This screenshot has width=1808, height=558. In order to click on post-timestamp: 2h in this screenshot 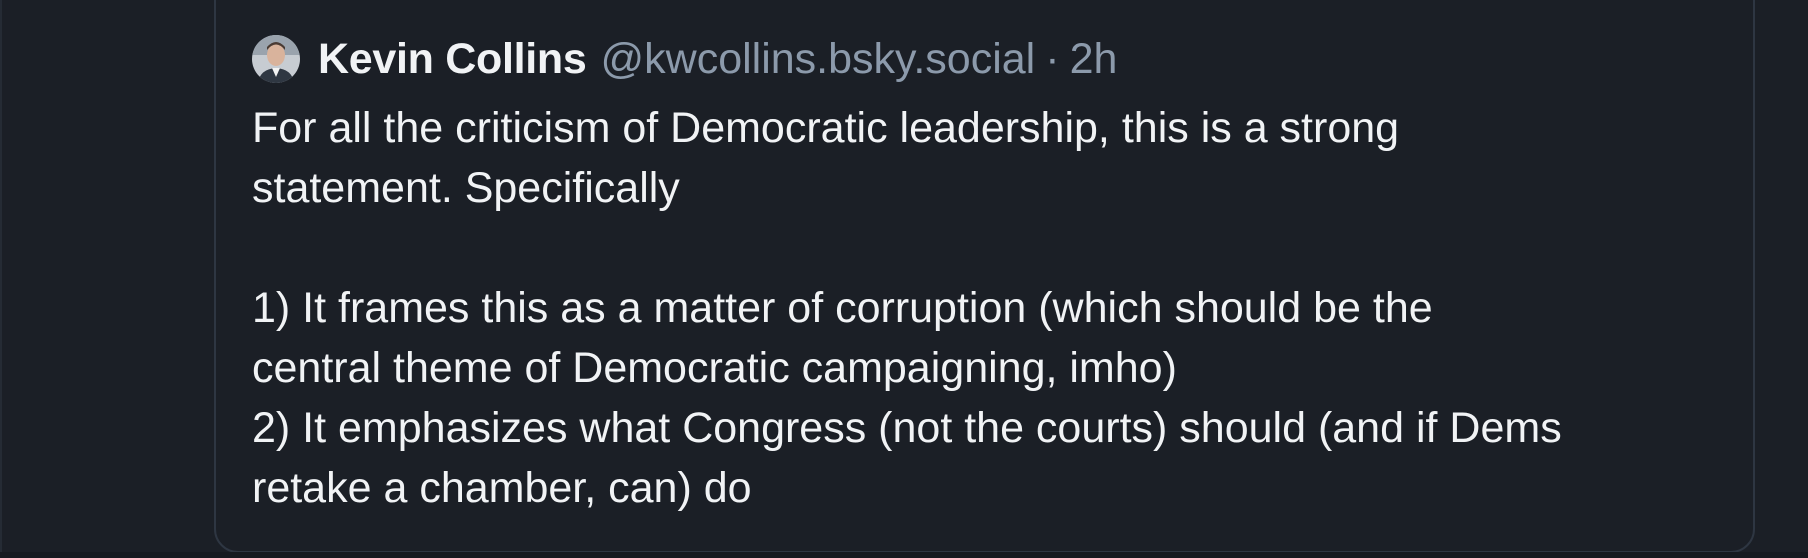, I will do `click(1094, 59)`.